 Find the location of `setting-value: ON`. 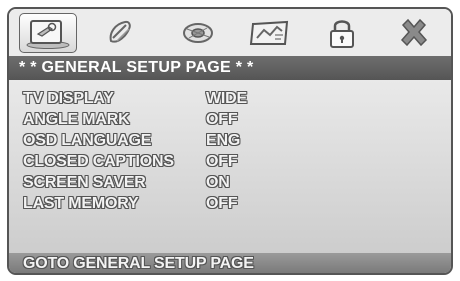

setting-value: ON is located at coordinates (218, 182).